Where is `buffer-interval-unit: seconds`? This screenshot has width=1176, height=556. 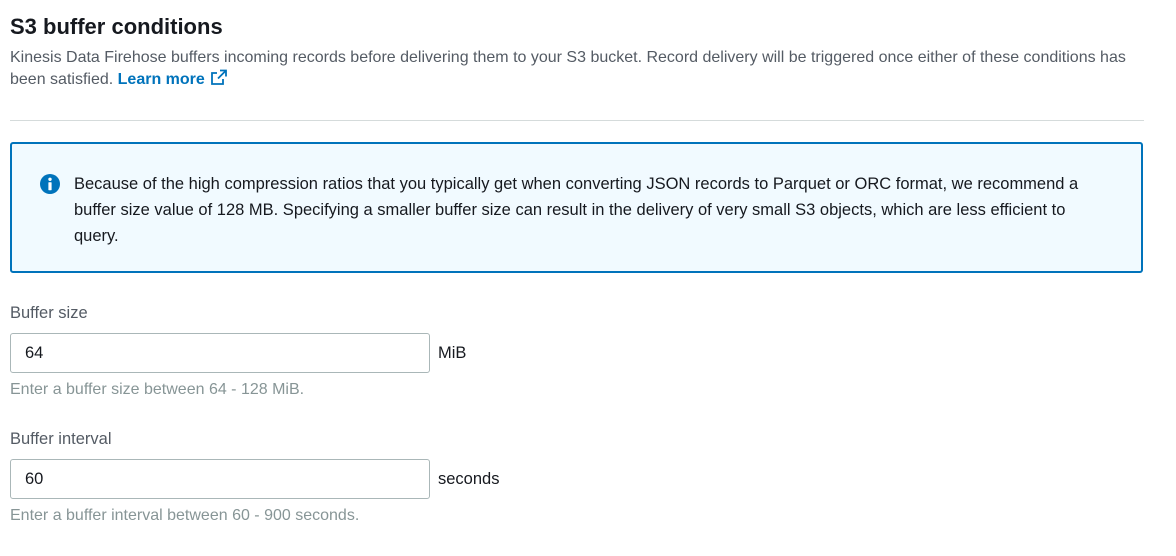 buffer-interval-unit: seconds is located at coordinates (469, 479).